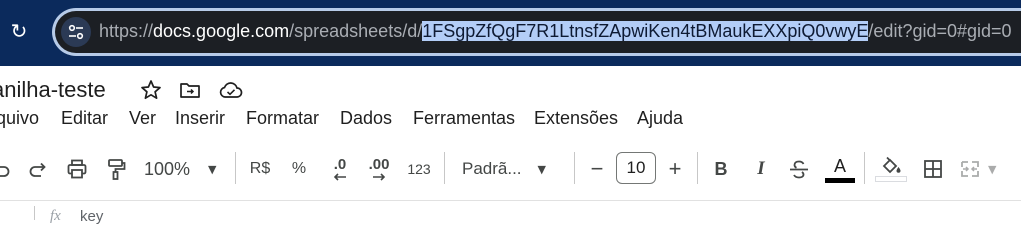 The image size is (1021, 240). I want to click on strikethrough-button, so click(799, 169).